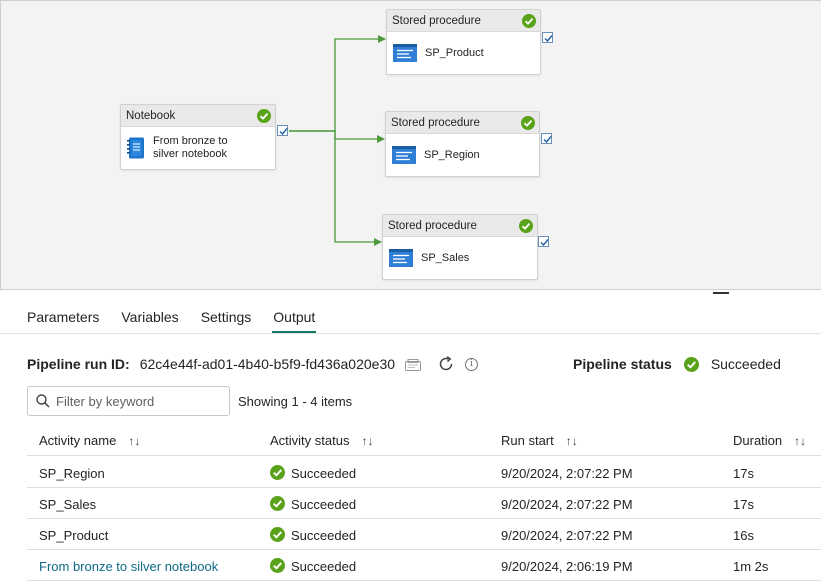 The height and width of the screenshot is (587, 821). What do you see at coordinates (751, 566) in the screenshot?
I see `duration: 1m 2s` at bounding box center [751, 566].